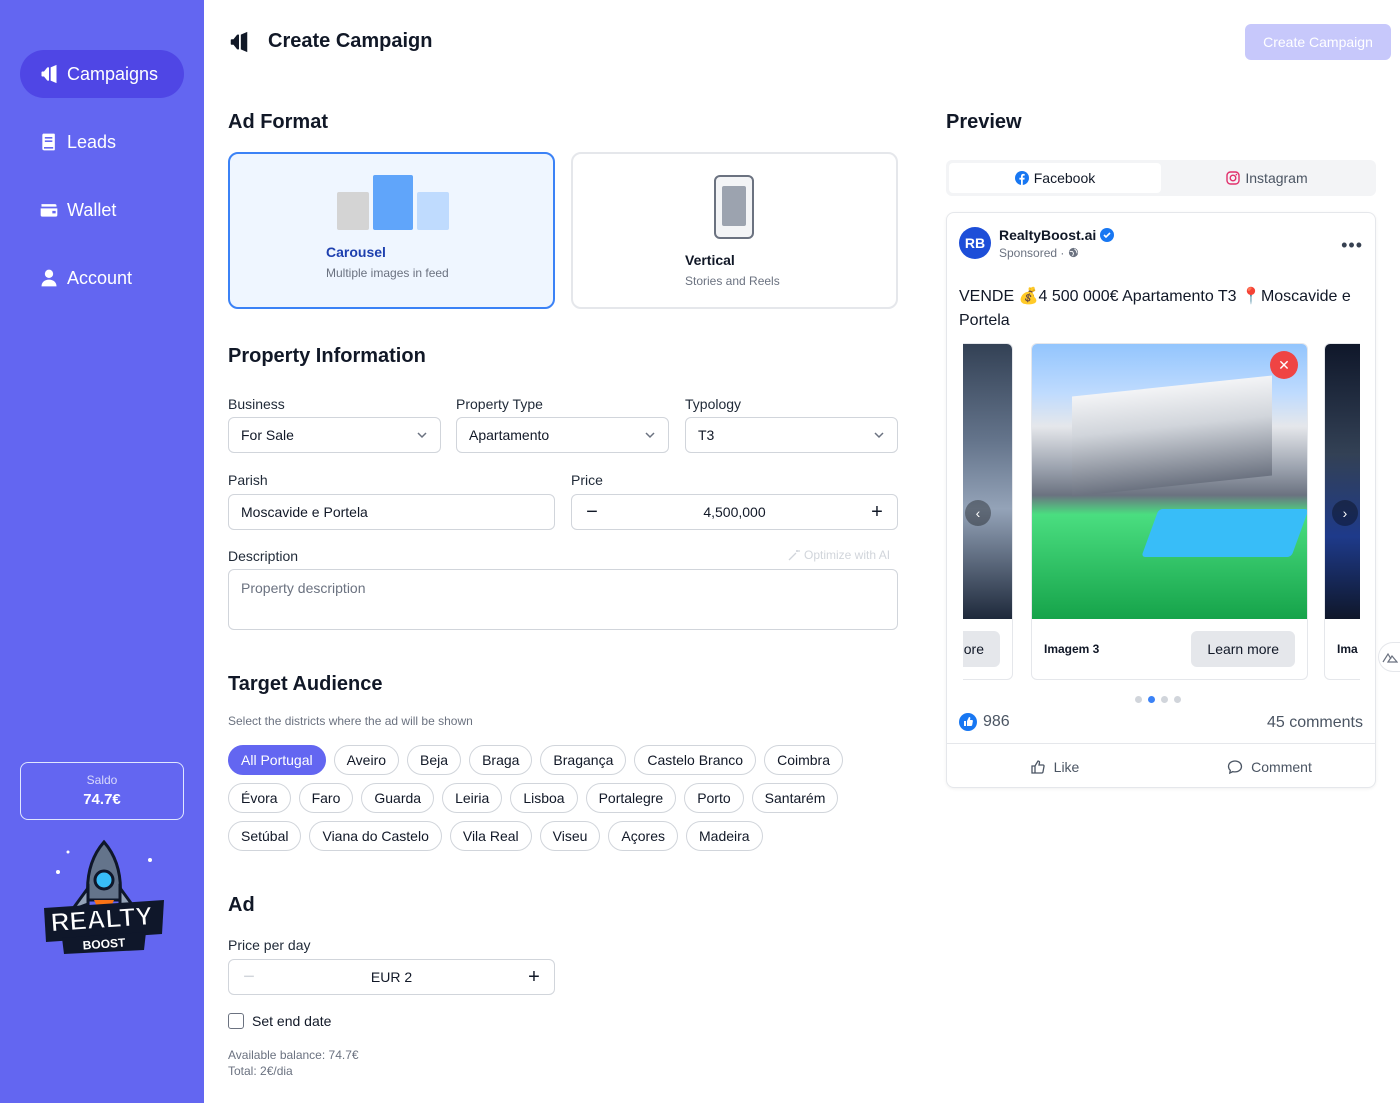 Image resolution: width=1400 pixels, height=1103 pixels. I want to click on sponsored-label: Sponsored ·, so click(1039, 253).